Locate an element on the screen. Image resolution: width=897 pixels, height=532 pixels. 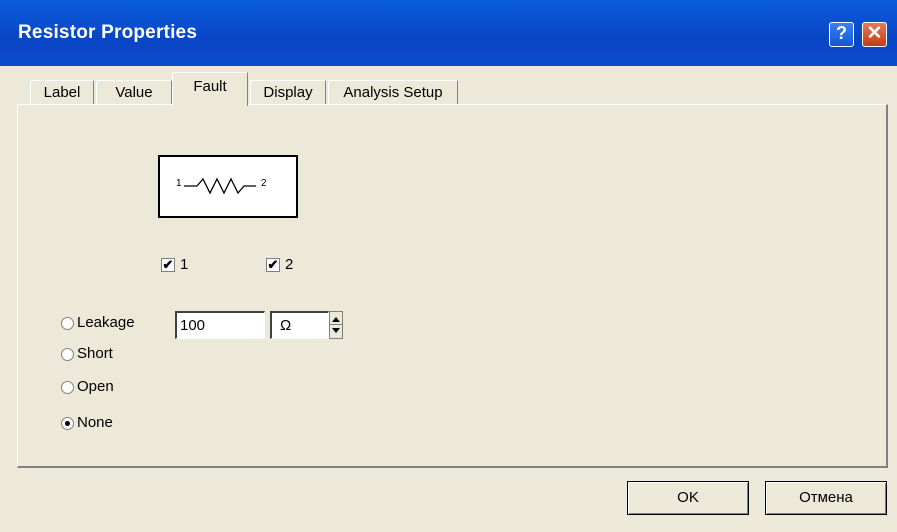
help-button: ? is located at coordinates (841, 34).